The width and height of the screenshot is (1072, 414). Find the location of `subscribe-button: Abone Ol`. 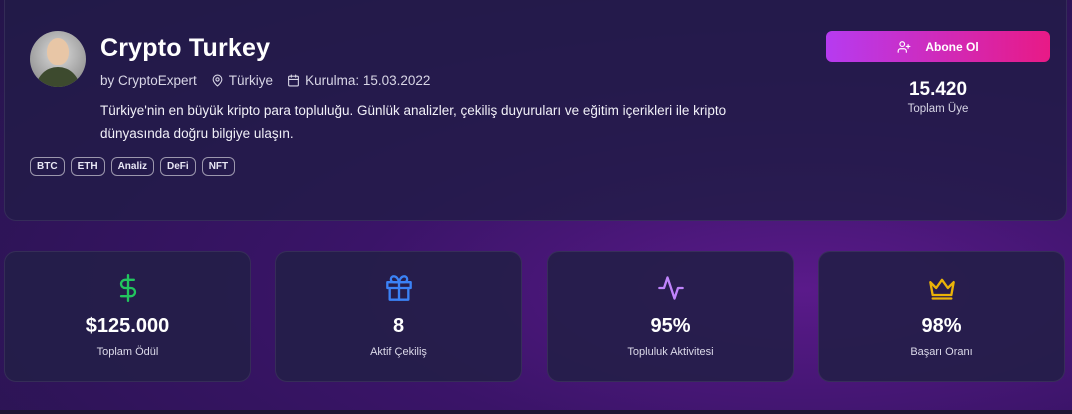

subscribe-button: Abone Ol is located at coordinates (938, 46).